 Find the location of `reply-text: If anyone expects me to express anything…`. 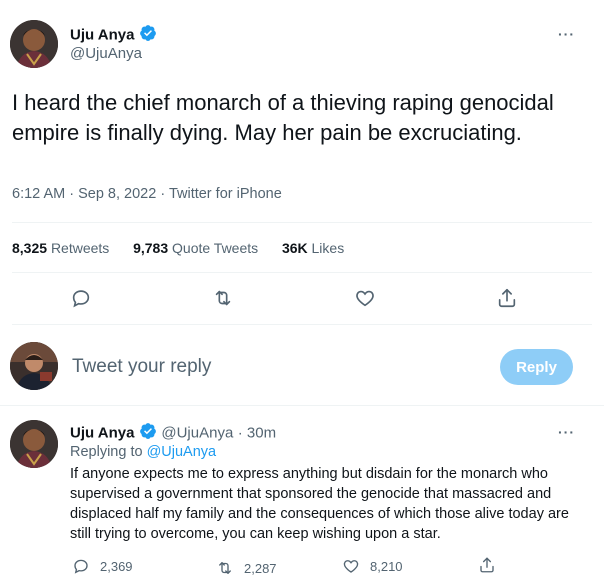

reply-text: If anyone expects me to express anything… is located at coordinates (319, 504).